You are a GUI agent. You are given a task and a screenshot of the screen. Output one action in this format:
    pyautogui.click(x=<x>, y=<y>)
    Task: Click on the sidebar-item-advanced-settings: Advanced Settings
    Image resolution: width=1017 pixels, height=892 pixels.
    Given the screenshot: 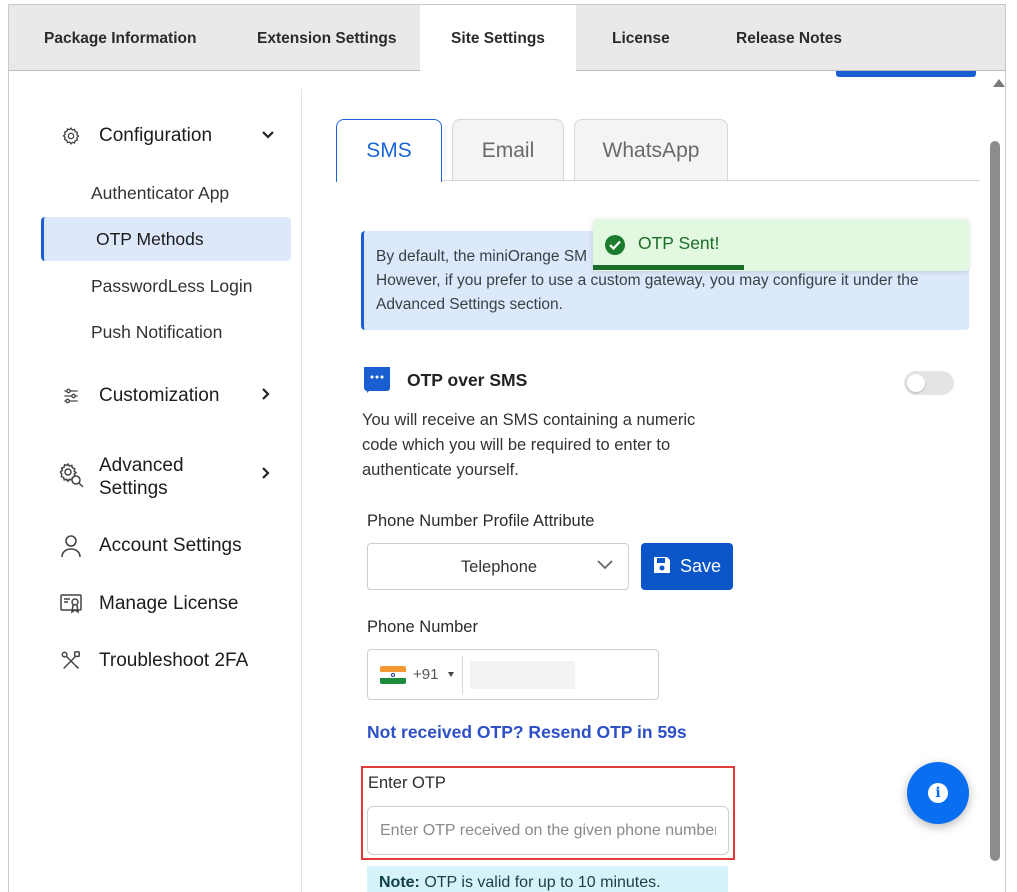 What is the action you would take?
    pyautogui.click(x=156, y=475)
    